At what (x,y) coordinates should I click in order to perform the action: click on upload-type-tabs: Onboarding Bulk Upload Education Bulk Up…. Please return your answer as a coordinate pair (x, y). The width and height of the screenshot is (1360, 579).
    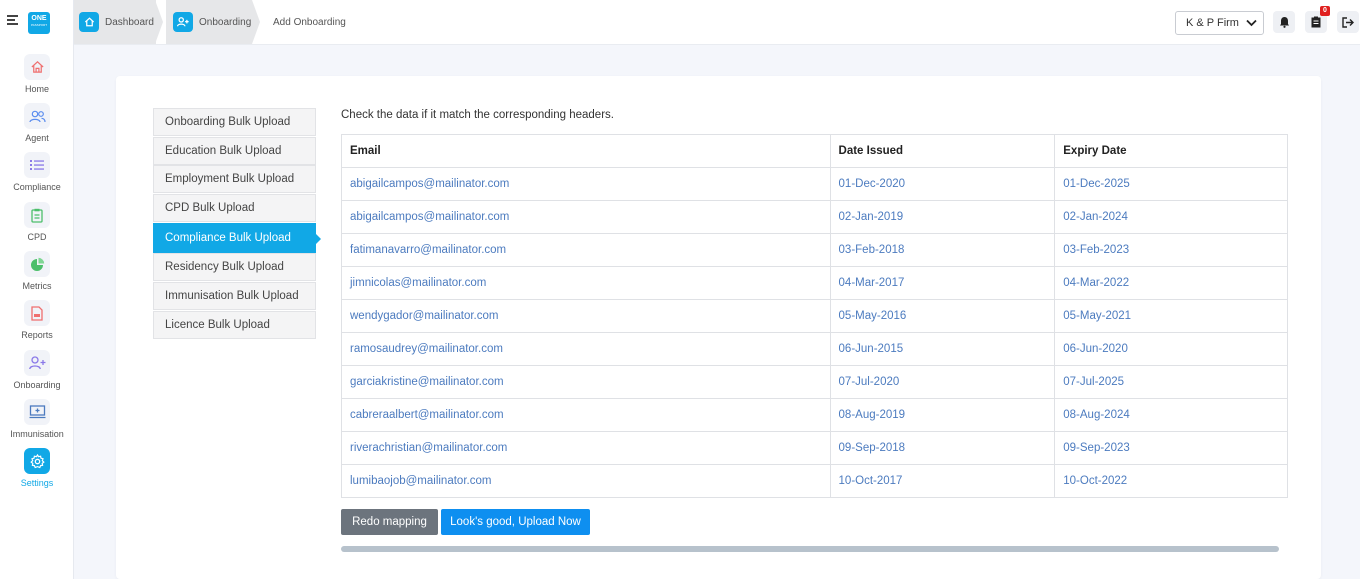
    Looking at the image, I should click on (237, 224).